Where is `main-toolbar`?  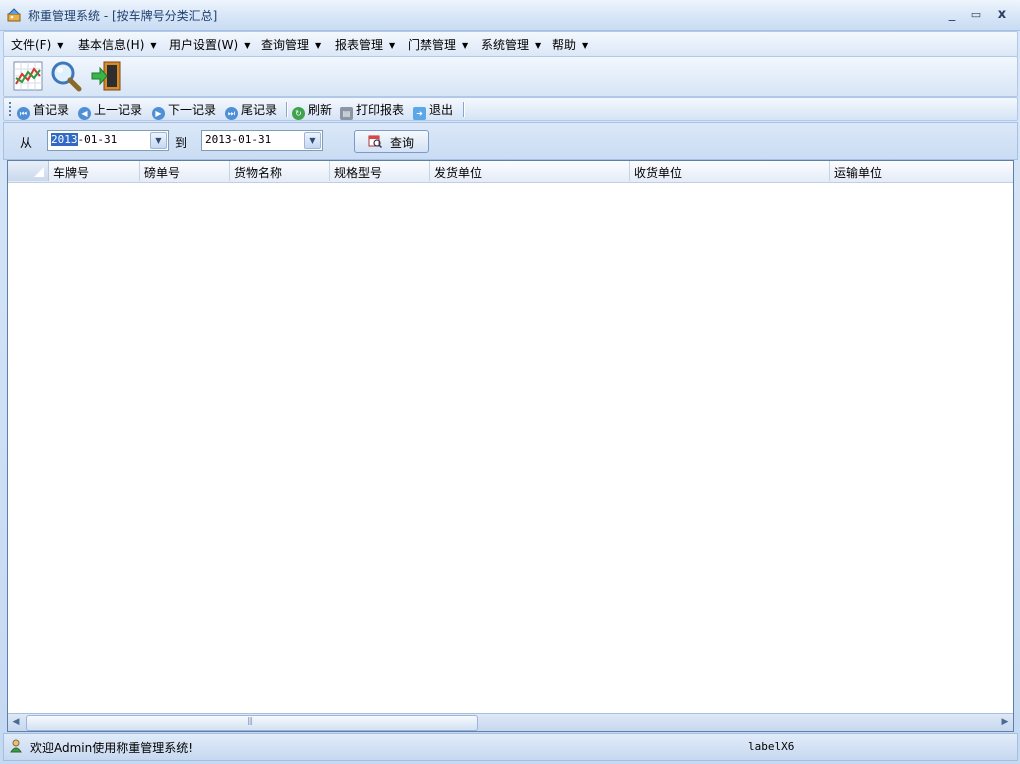 main-toolbar is located at coordinates (510, 76).